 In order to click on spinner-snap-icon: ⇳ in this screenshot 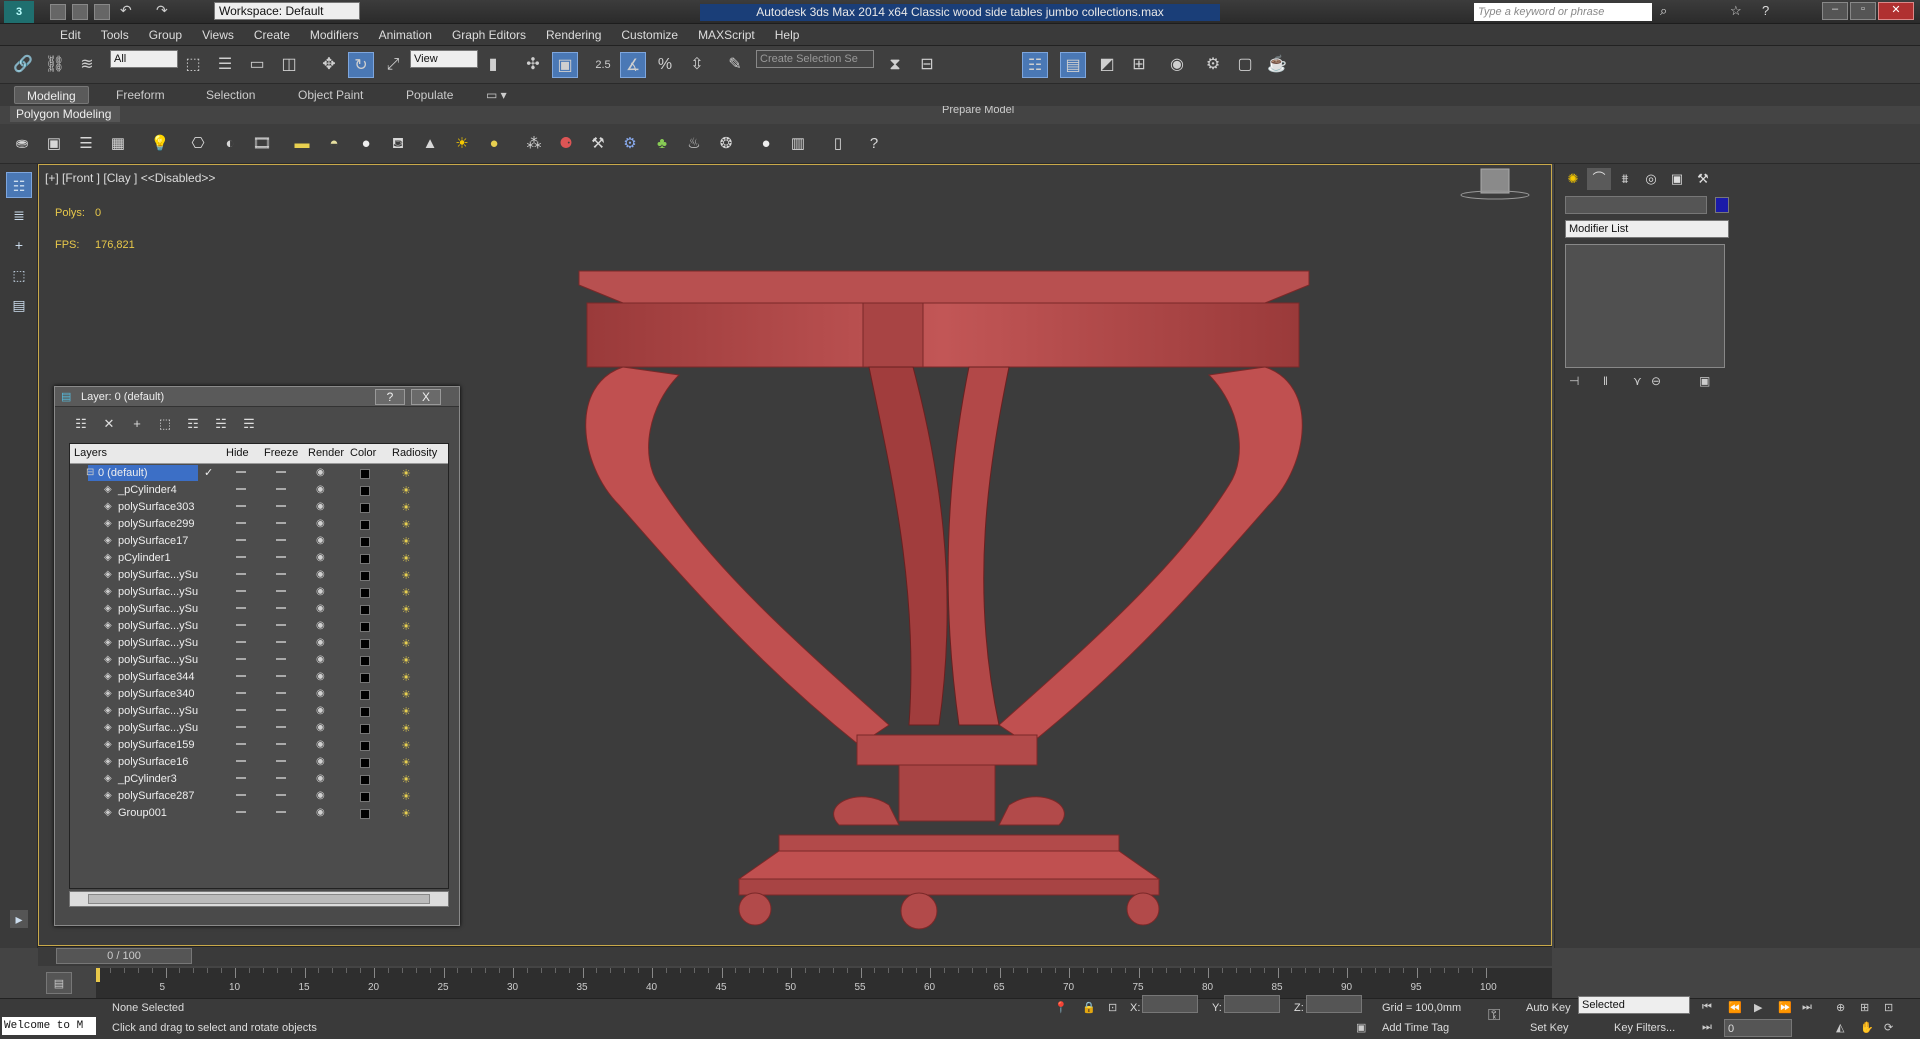, I will do `click(697, 65)`.